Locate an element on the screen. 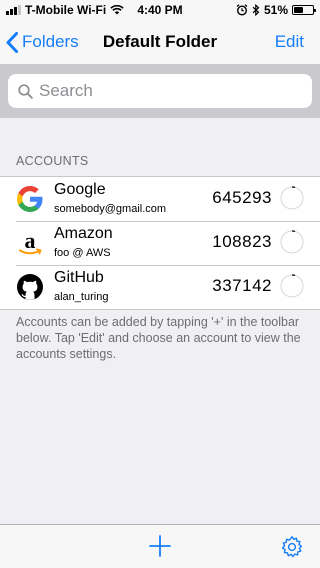  search-input is located at coordinates (169, 91).